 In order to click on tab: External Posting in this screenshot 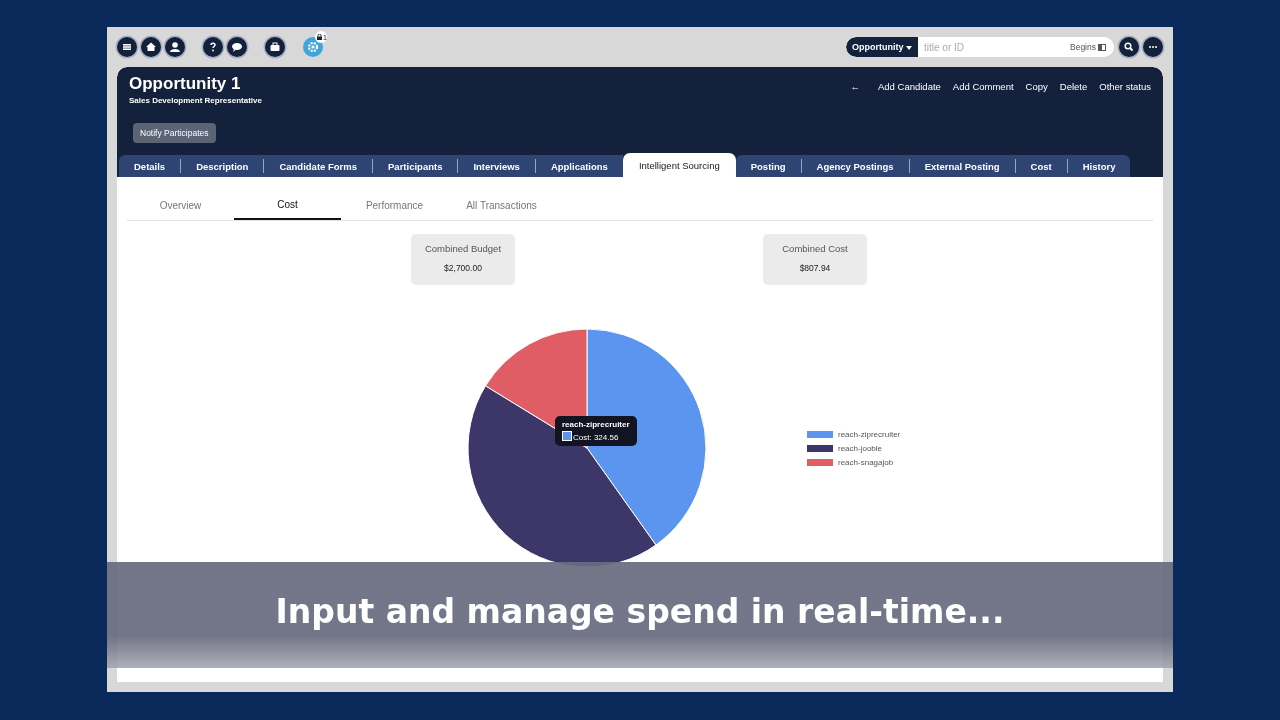, I will do `click(961, 166)`.